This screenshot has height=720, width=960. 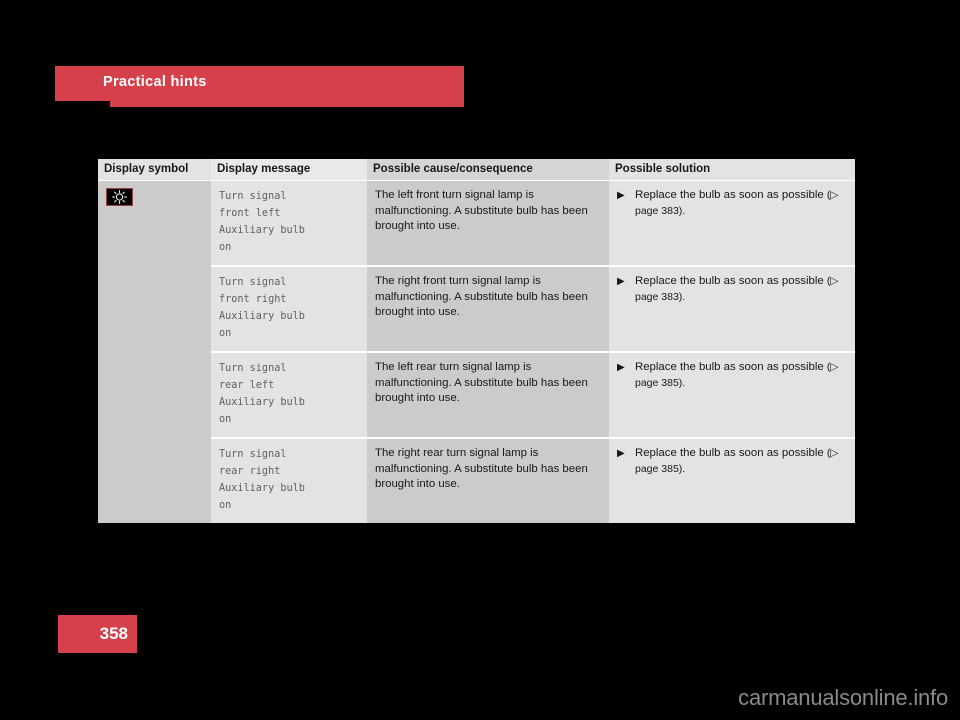 What do you see at coordinates (289, 223) in the screenshot?
I see `cell-display-message: Turn signal front left Auxiliary bulb on` at bounding box center [289, 223].